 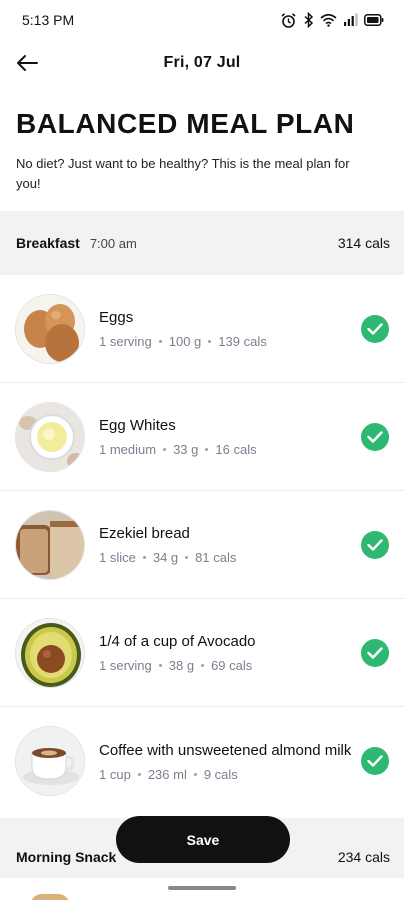 What do you see at coordinates (309, 20) in the screenshot?
I see `bluetooth-icon` at bounding box center [309, 20].